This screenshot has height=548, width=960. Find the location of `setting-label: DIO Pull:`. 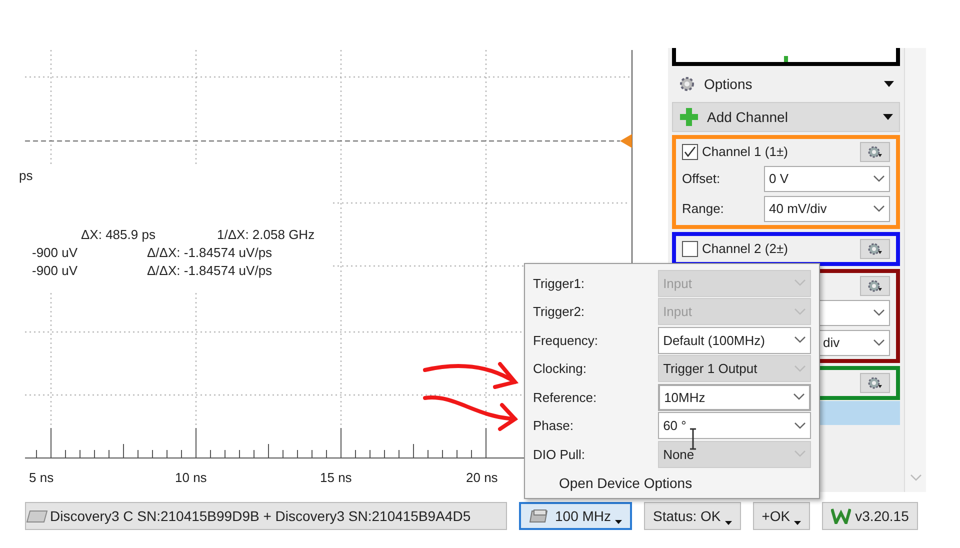

setting-label: DIO Pull: is located at coordinates (559, 455).